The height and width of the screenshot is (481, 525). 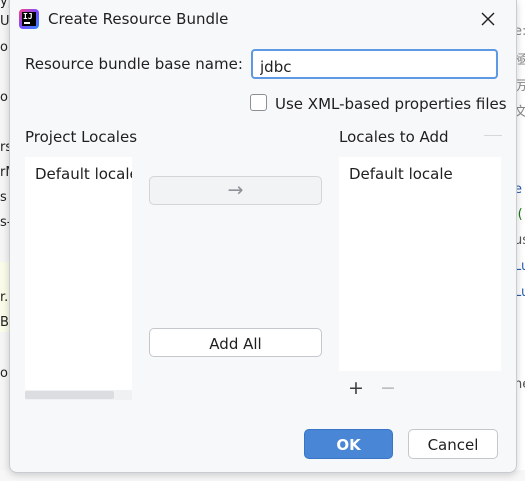 I want to click on xml-properties-checkbox, so click(x=258, y=102).